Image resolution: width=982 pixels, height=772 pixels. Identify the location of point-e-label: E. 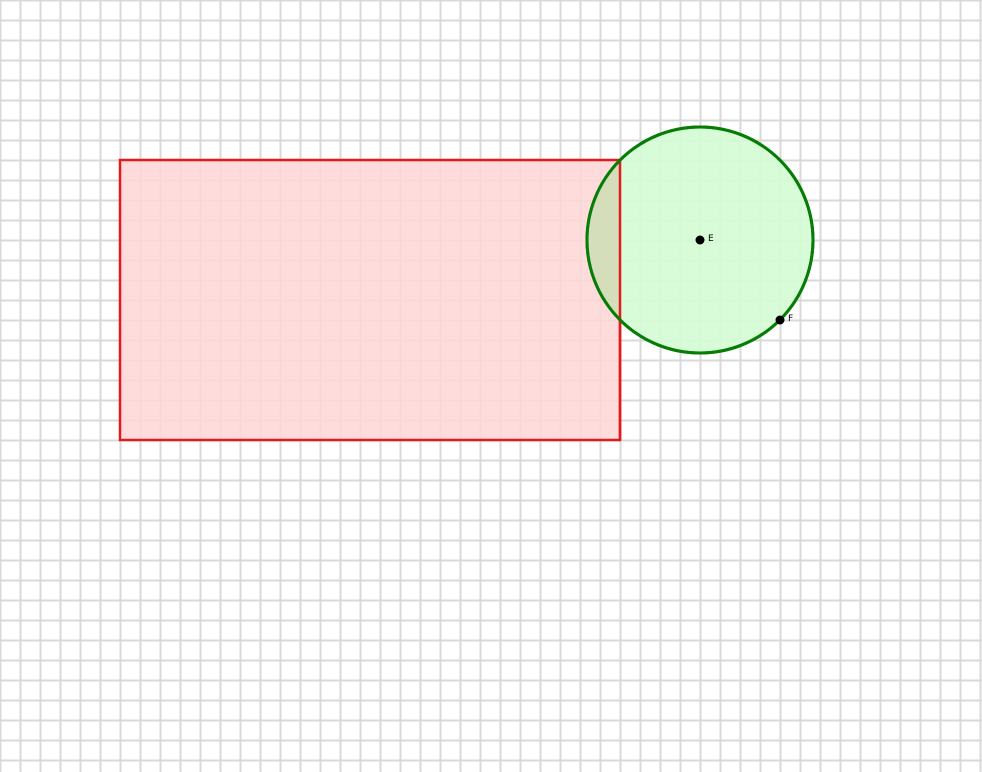
(711, 239).